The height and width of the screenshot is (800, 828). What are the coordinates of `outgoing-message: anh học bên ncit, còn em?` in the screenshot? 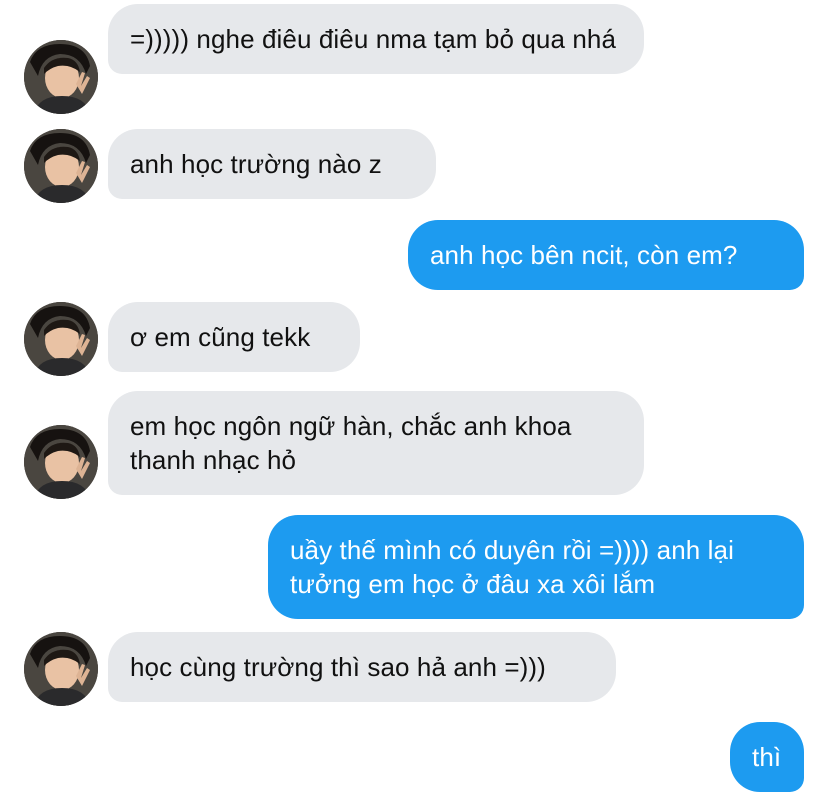 It's located at (606, 255).